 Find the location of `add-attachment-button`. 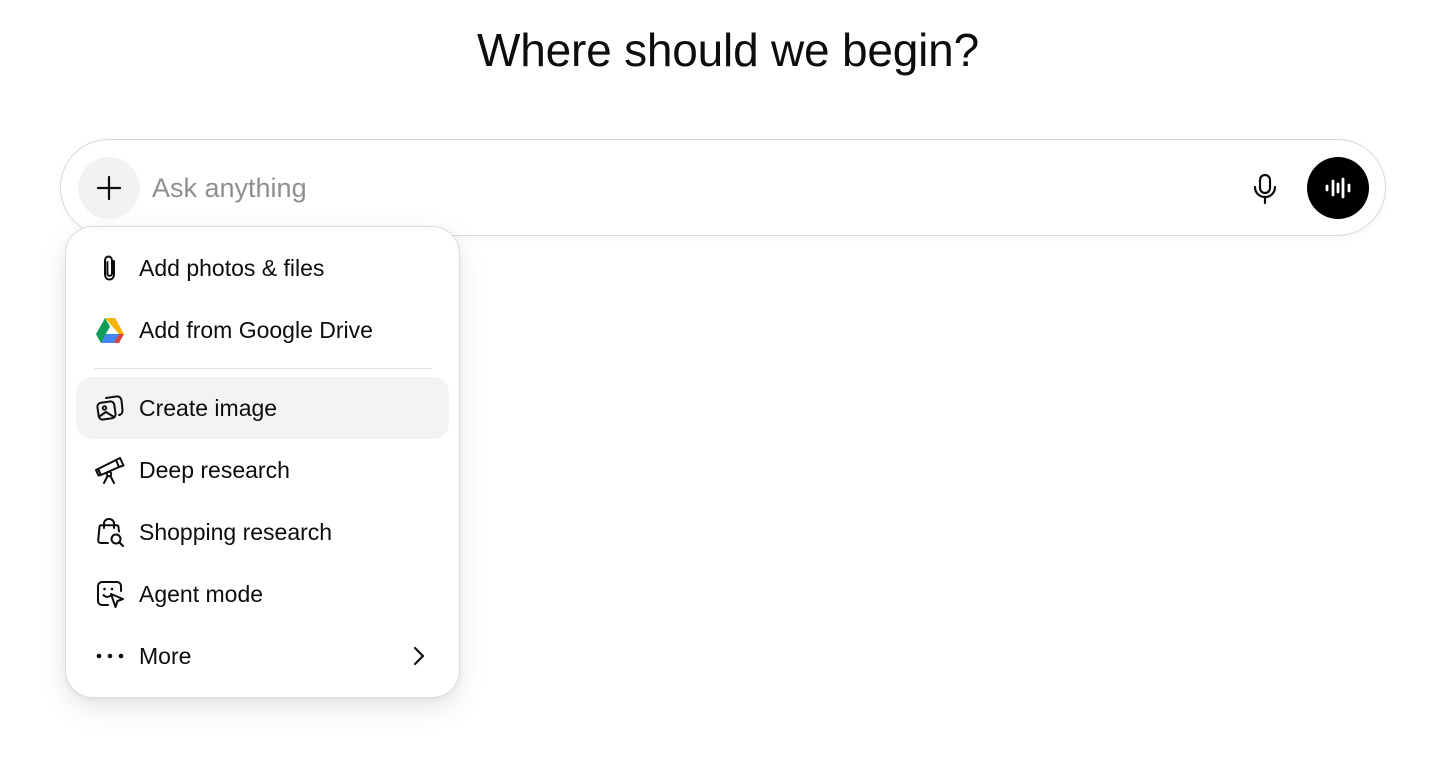

add-attachment-button is located at coordinates (109, 188).